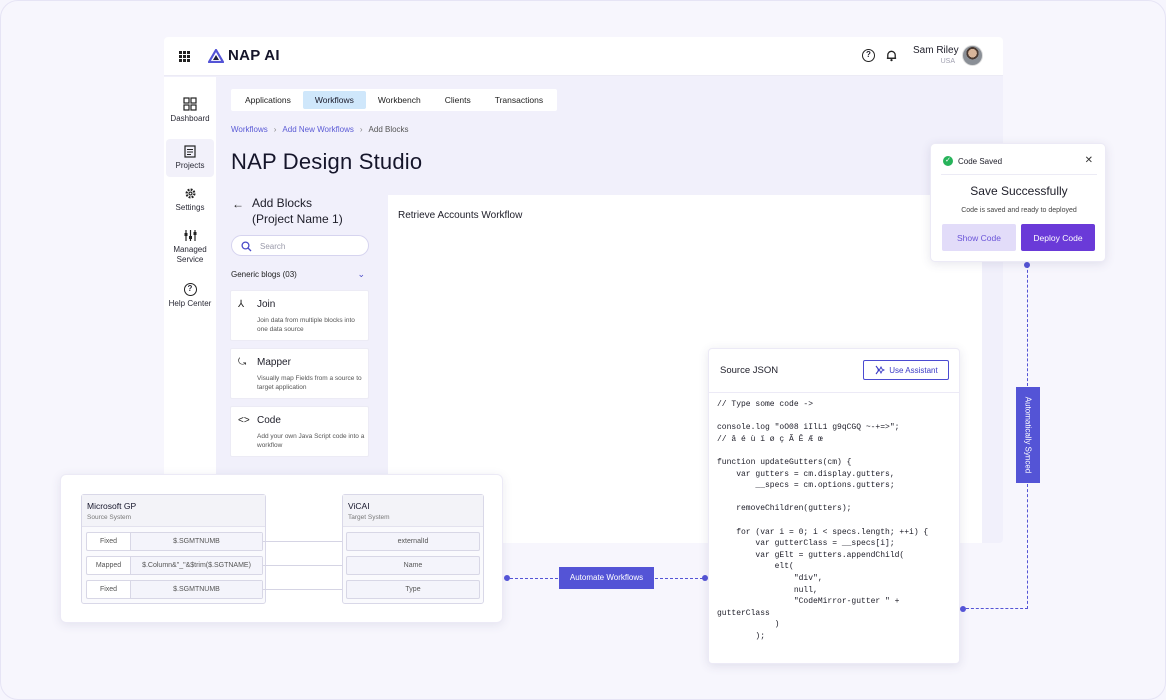 The image size is (1166, 700). Describe the element at coordinates (174, 565) in the screenshot. I see `mapping-row: Mapped $.Column&"_"&$trim($.SGTNAME)` at that location.